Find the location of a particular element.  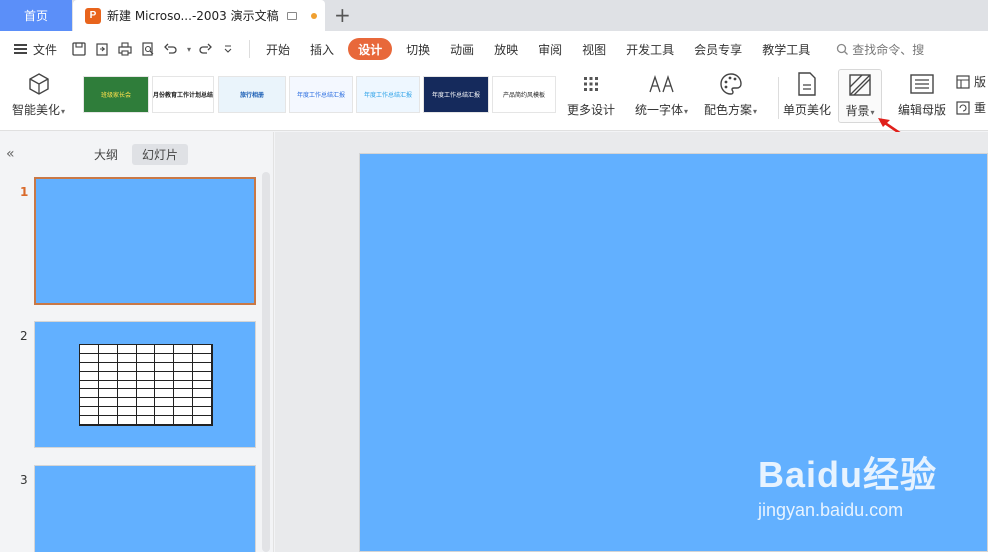

unsaved-dot-icon is located at coordinates (313, 15).